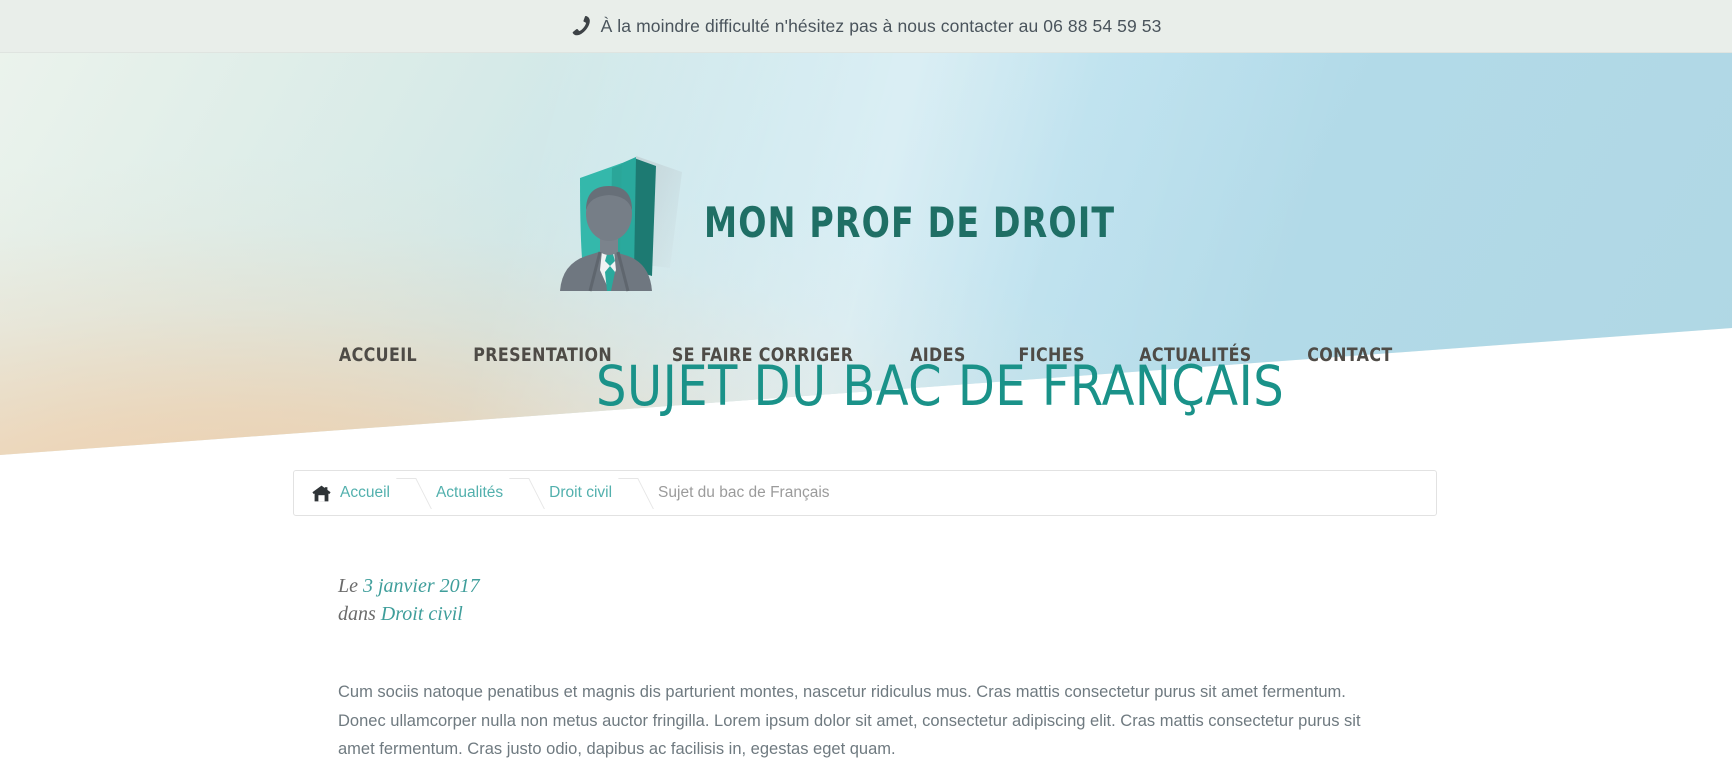 The image size is (1732, 781). I want to click on article-date-prefix: Le, so click(350, 586).